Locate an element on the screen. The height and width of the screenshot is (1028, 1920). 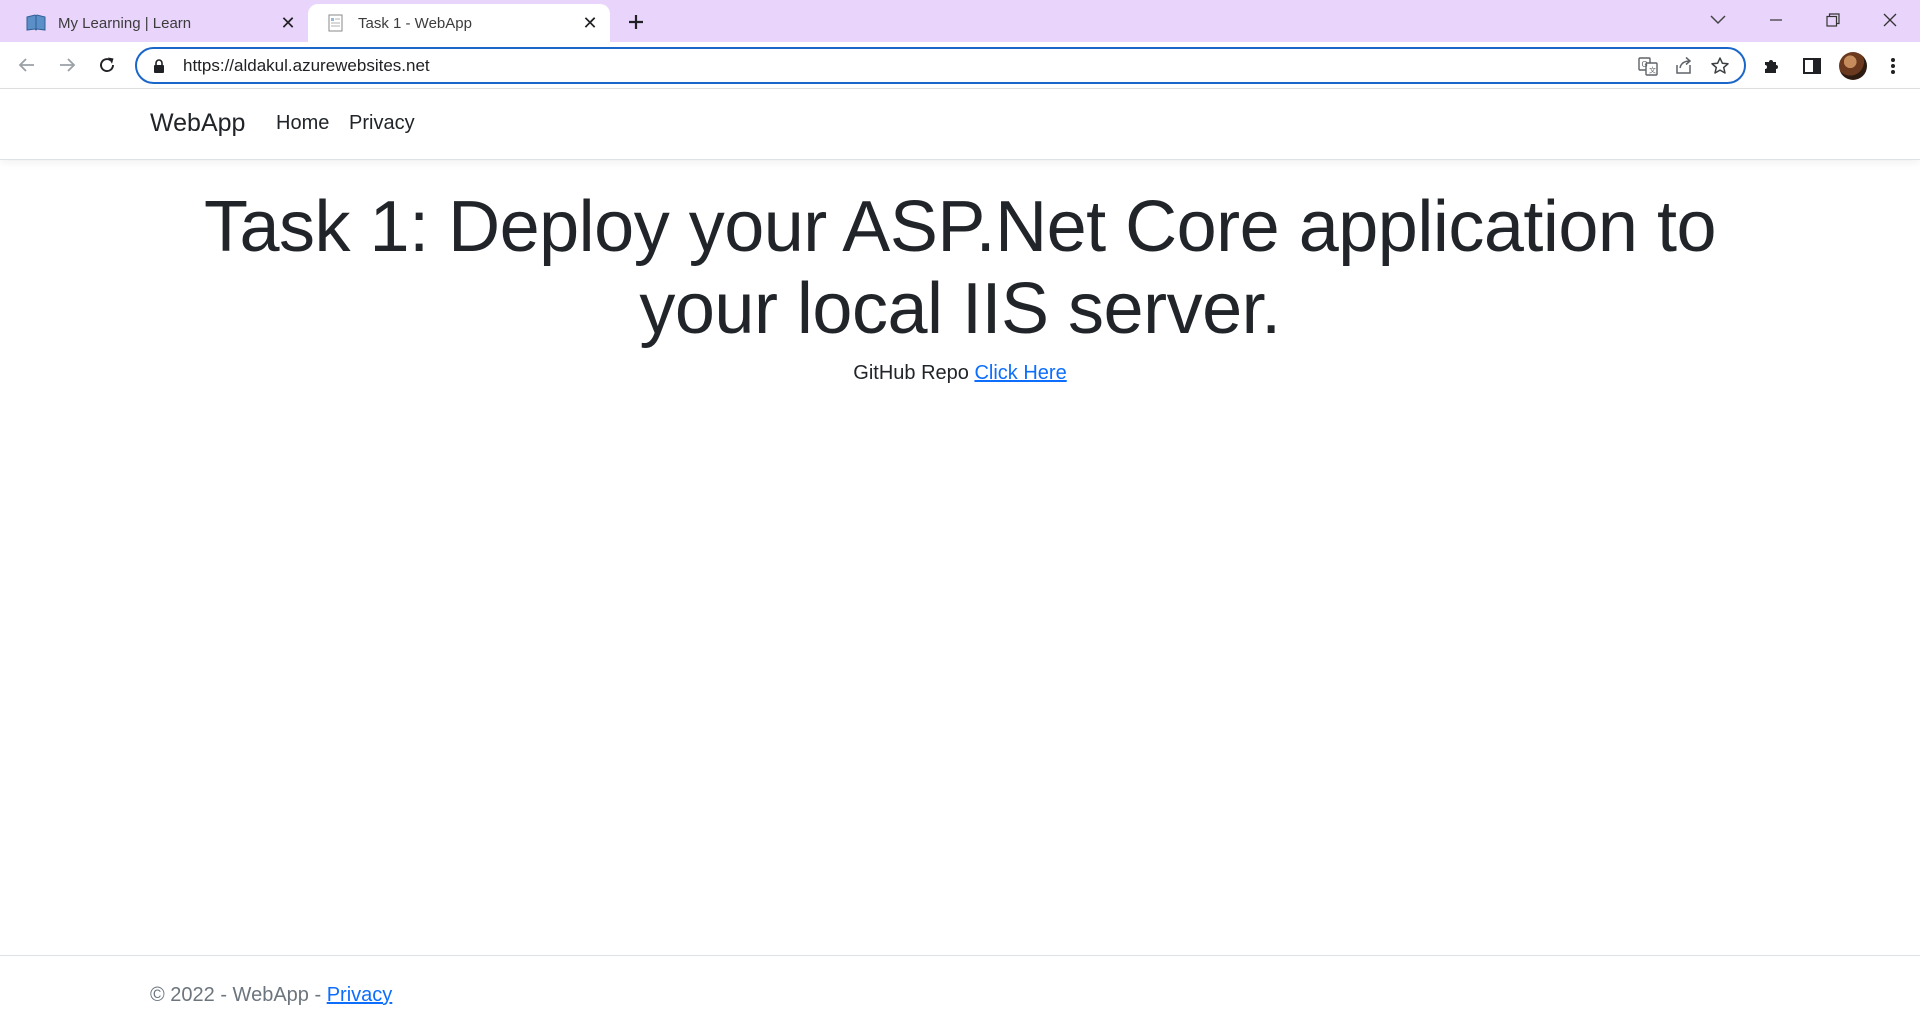
new-tab-button is located at coordinates (636, 22).